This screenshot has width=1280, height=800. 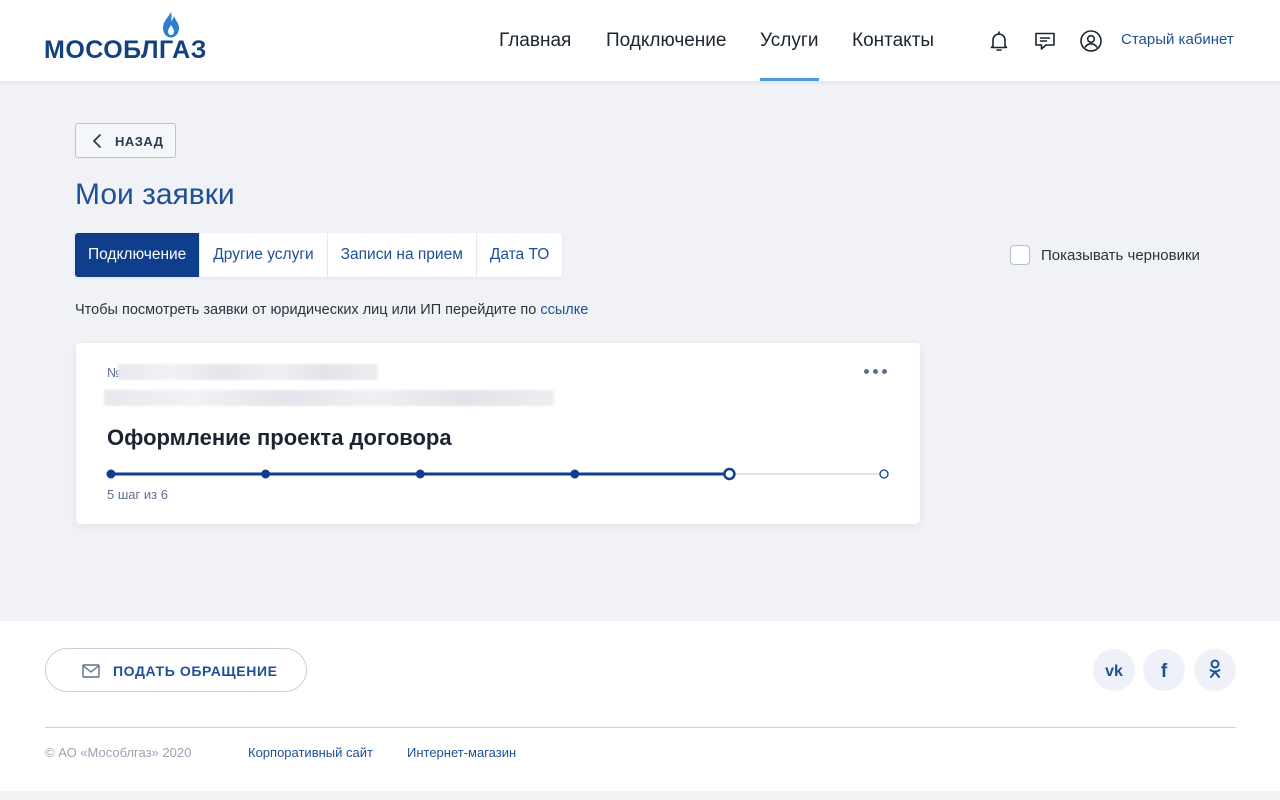 I want to click on nav-active-indicator, so click(x=789, y=79).